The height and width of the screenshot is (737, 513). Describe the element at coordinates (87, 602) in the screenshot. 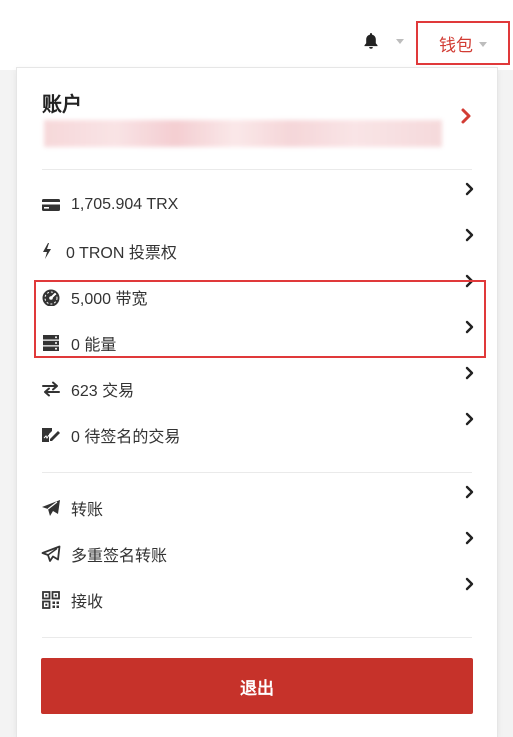

I see `receive-label: 接收` at that location.